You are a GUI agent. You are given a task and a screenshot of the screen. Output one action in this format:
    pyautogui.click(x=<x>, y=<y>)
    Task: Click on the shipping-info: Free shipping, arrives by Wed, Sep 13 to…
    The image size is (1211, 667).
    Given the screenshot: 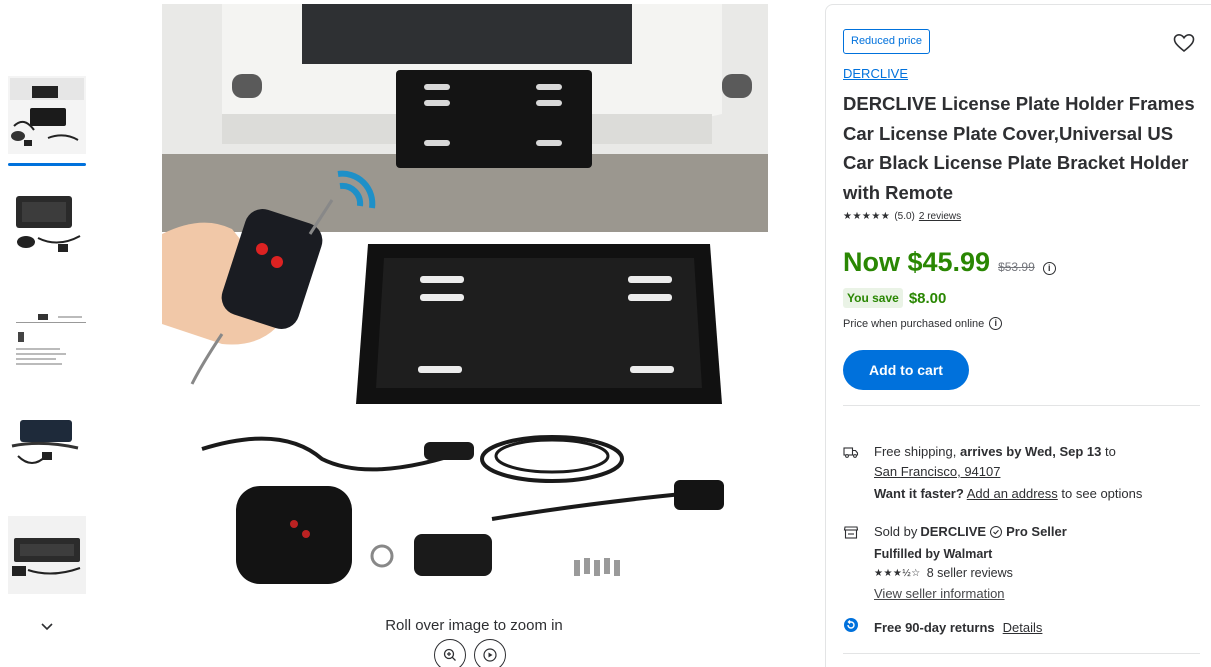 What is the action you would take?
    pyautogui.click(x=1034, y=462)
    